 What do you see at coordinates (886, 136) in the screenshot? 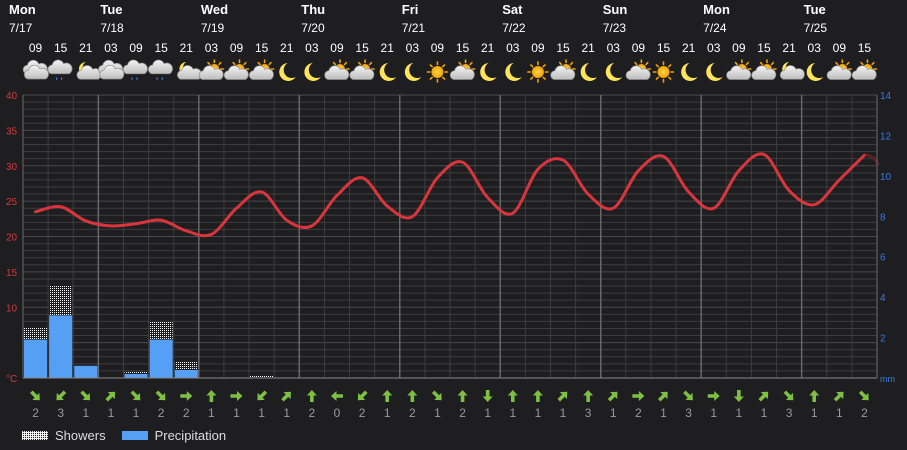
I see `y-right-tick-label: 12` at bounding box center [886, 136].